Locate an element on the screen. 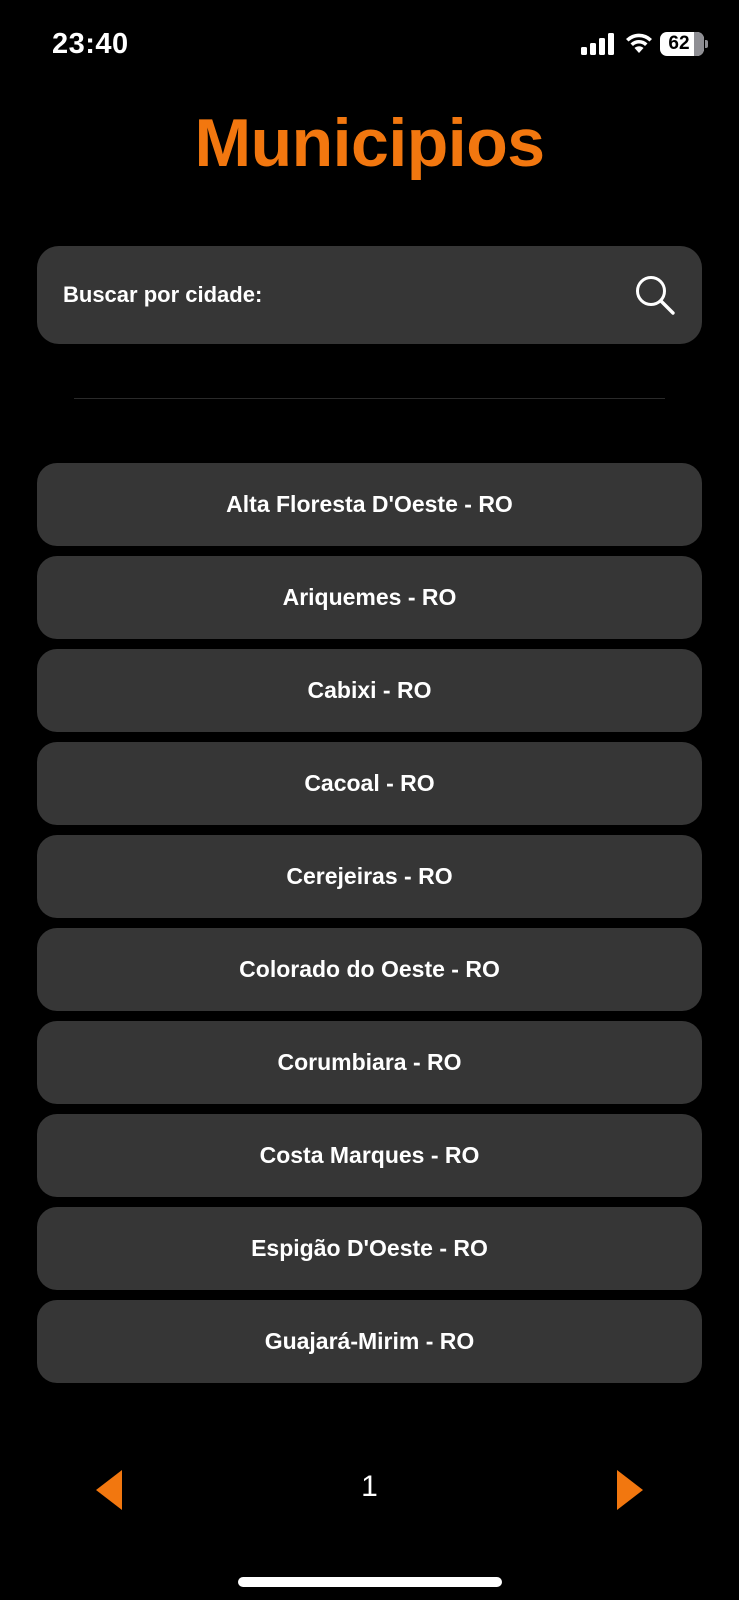 Image resolution: width=739 pixels, height=1600 pixels. pagination: 1 is located at coordinates (369, 1490).